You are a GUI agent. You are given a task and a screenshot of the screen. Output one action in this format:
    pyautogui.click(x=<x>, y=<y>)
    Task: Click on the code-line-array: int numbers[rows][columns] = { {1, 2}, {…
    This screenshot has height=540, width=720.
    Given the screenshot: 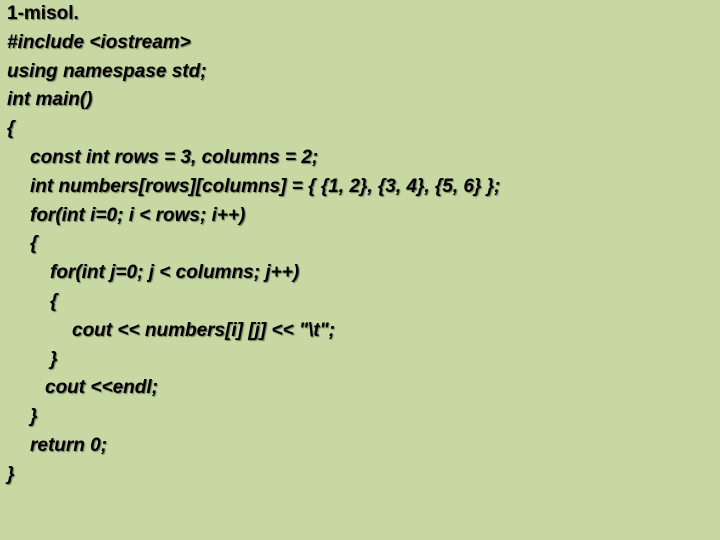 What is the action you would take?
    pyautogui.click(x=265, y=186)
    